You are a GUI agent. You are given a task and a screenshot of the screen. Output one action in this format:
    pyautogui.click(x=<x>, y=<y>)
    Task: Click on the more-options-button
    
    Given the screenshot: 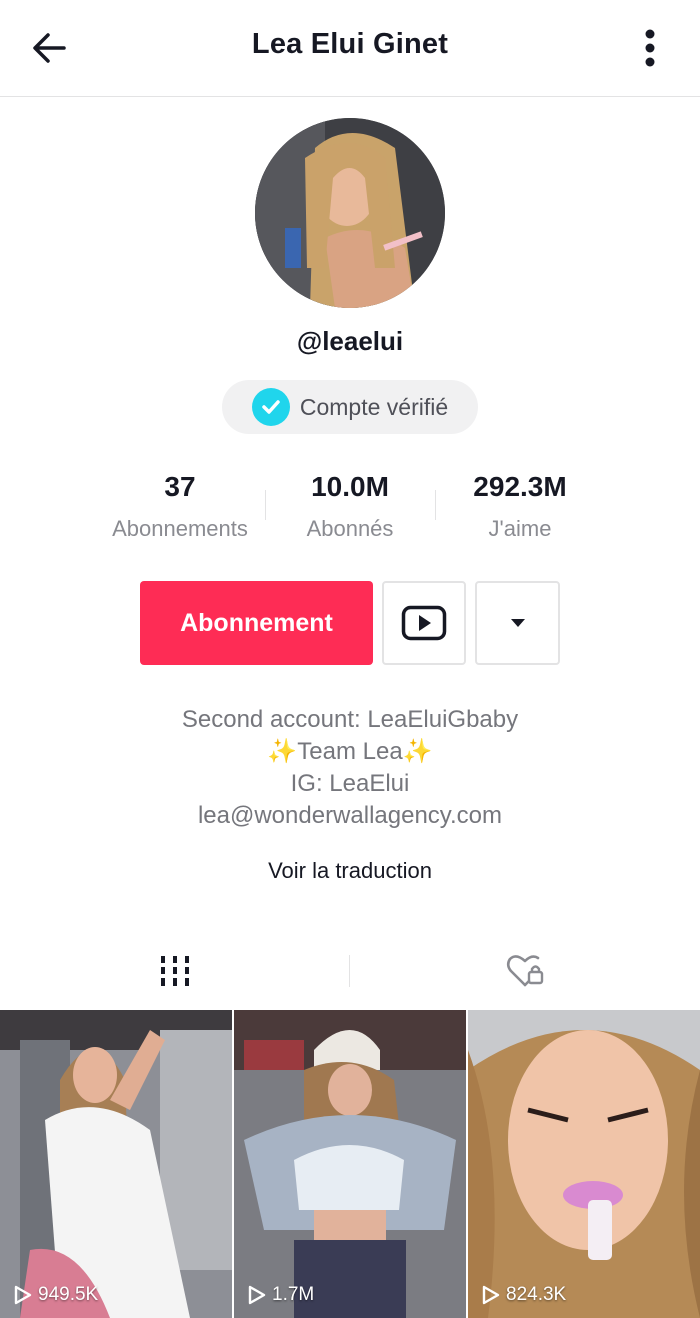 What is the action you would take?
    pyautogui.click(x=650, y=48)
    